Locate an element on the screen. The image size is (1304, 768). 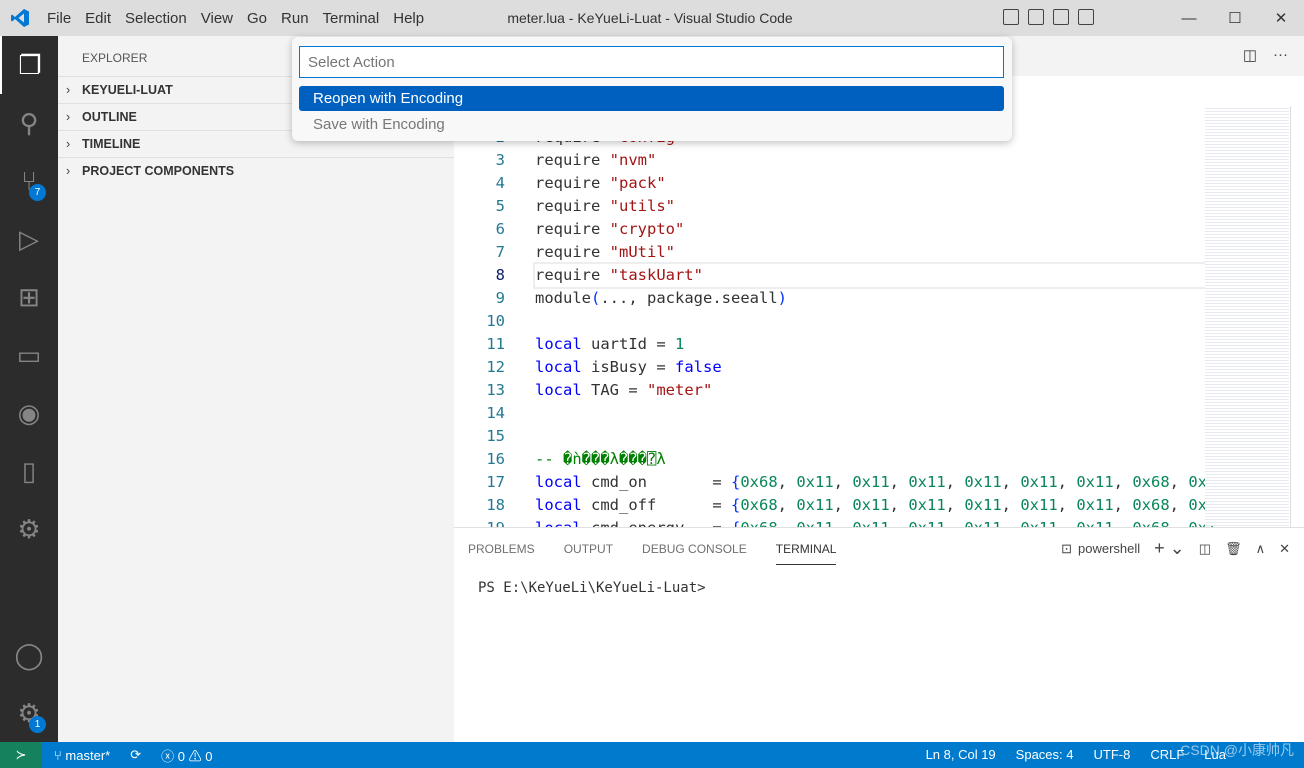
account-icon: ◯ is located at coordinates (29, 655).